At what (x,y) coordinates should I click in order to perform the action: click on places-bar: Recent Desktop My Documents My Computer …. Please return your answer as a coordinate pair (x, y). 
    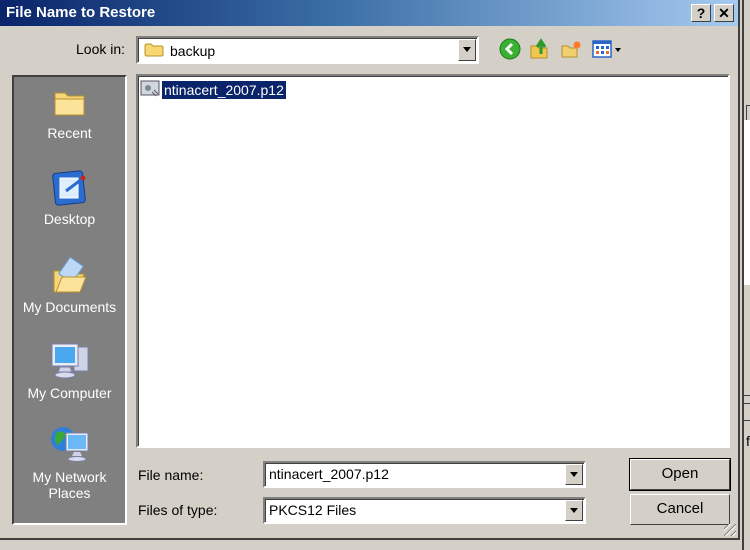
    Looking at the image, I should click on (69, 300).